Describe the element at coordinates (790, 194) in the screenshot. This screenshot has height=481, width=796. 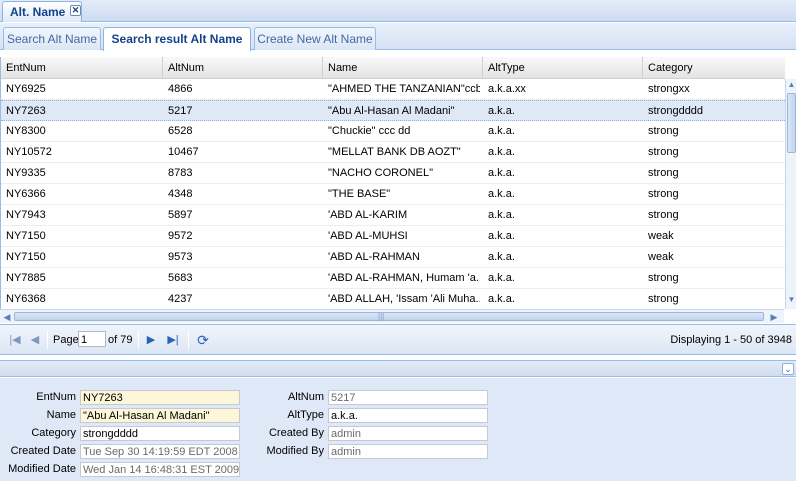
I see `vertical-scrollbar: ▲ ▼` at that location.